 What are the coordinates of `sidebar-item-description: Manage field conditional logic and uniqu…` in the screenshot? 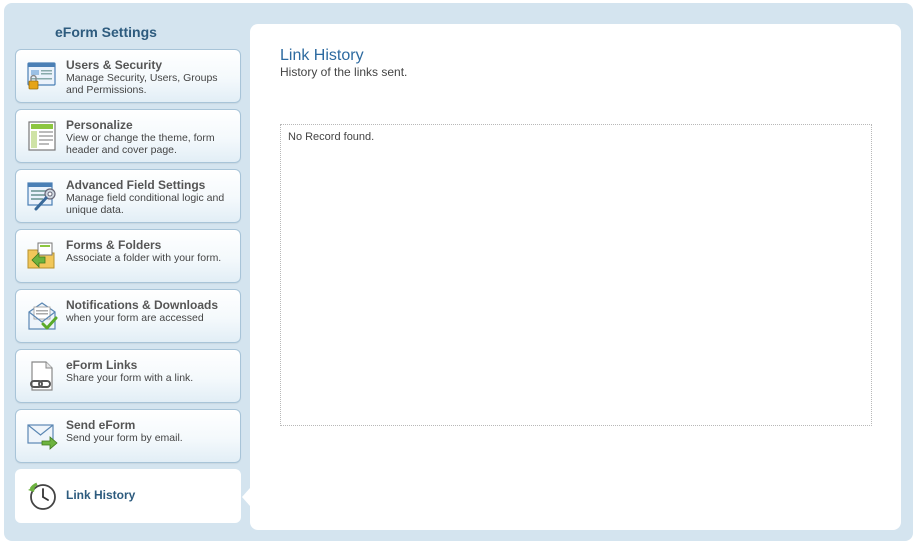 It's located at (145, 204).